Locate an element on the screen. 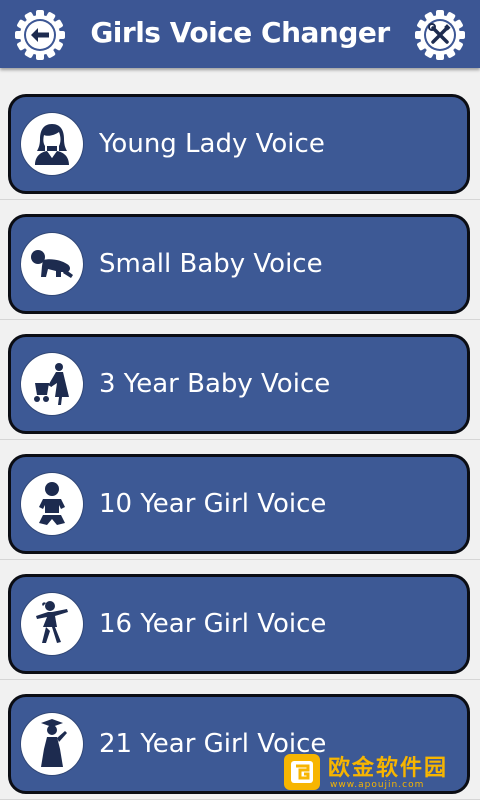 Image resolution: width=480 pixels, height=800 pixels. watermark-text: 欧金软件园 is located at coordinates (388, 768).